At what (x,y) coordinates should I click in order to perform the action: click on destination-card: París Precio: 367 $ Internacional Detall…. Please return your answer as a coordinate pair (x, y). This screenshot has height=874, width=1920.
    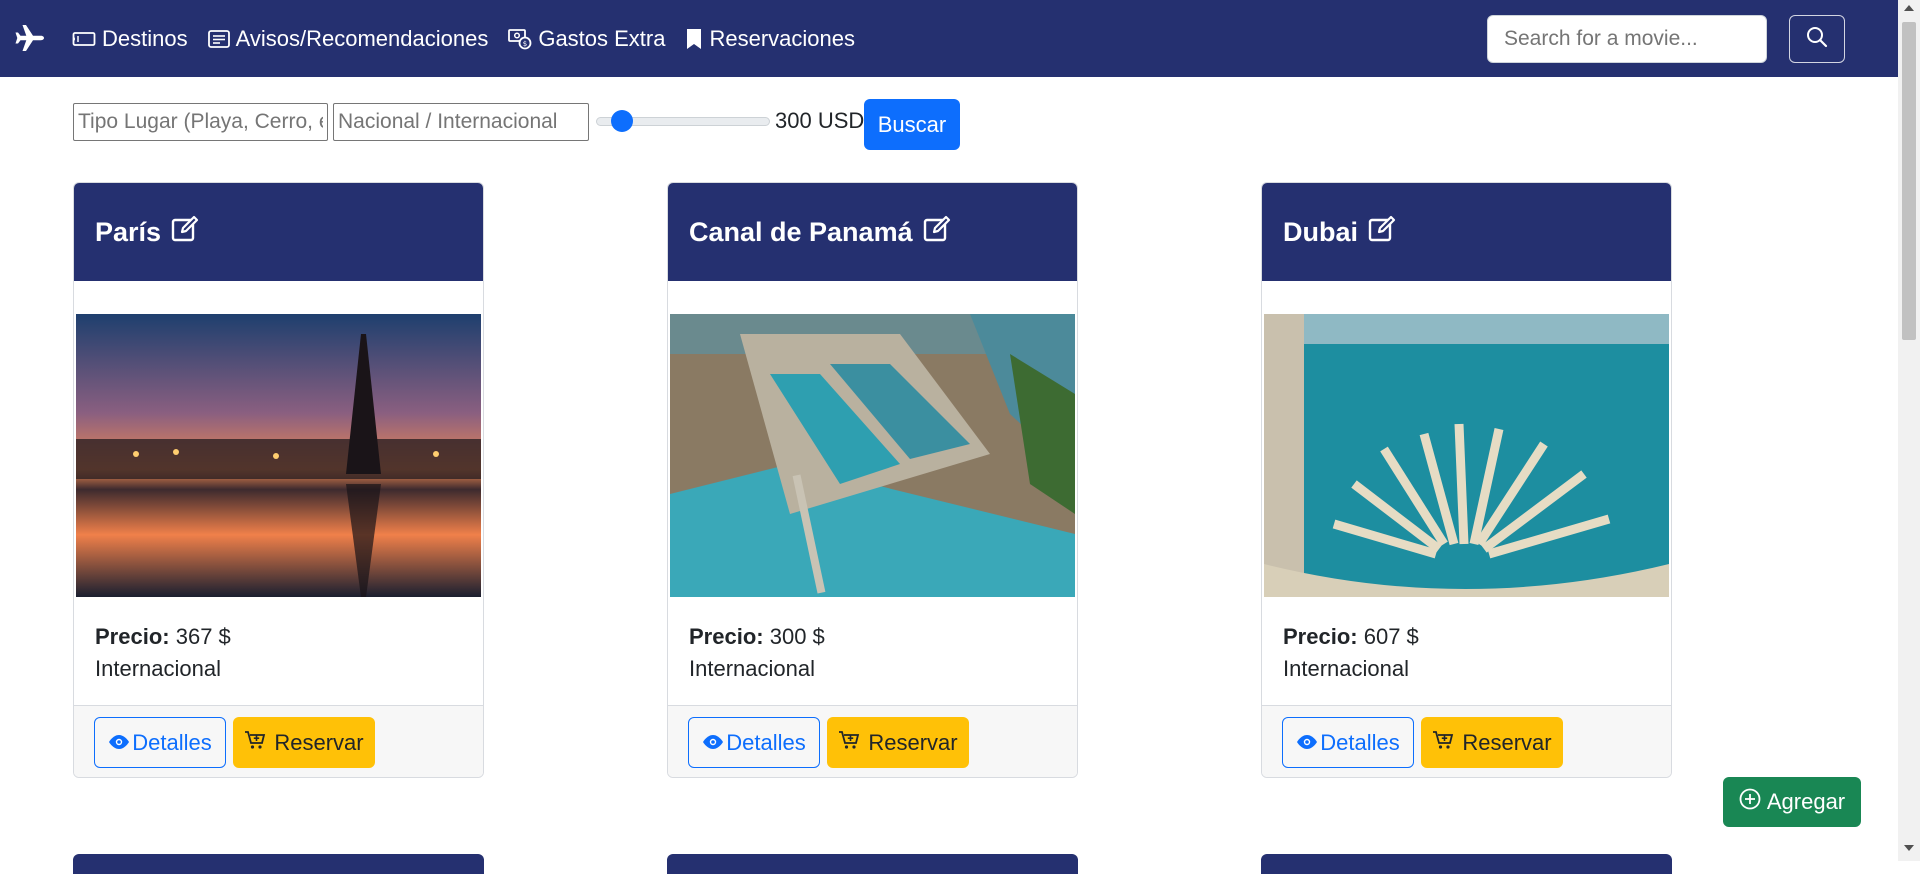
    Looking at the image, I should click on (278, 480).